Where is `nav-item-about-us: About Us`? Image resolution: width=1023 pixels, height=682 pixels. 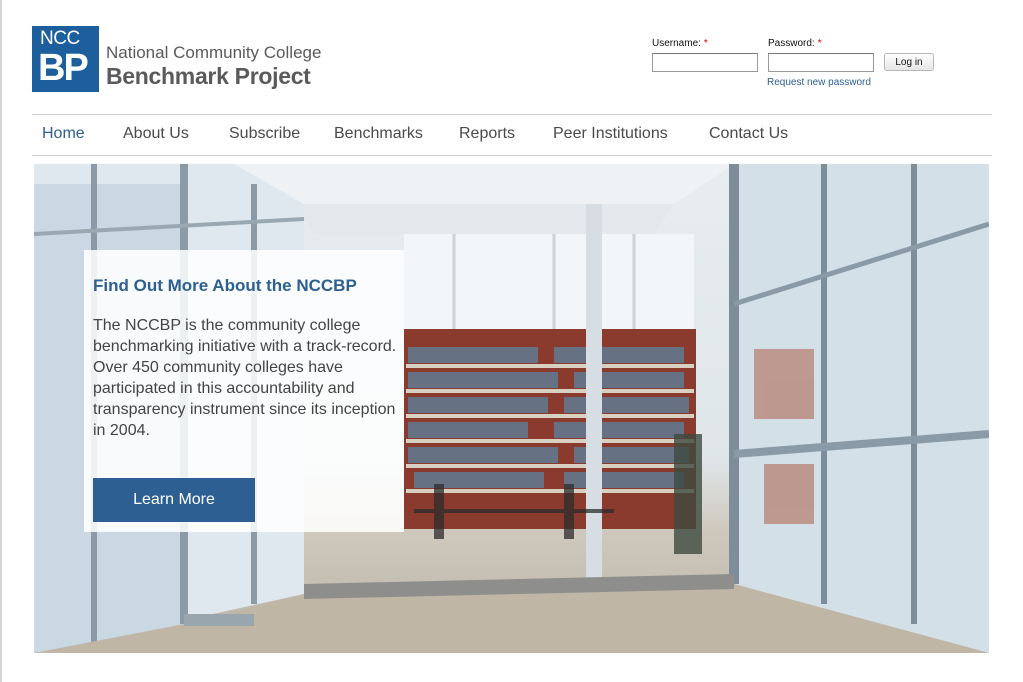
nav-item-about-us: About Us is located at coordinates (156, 134).